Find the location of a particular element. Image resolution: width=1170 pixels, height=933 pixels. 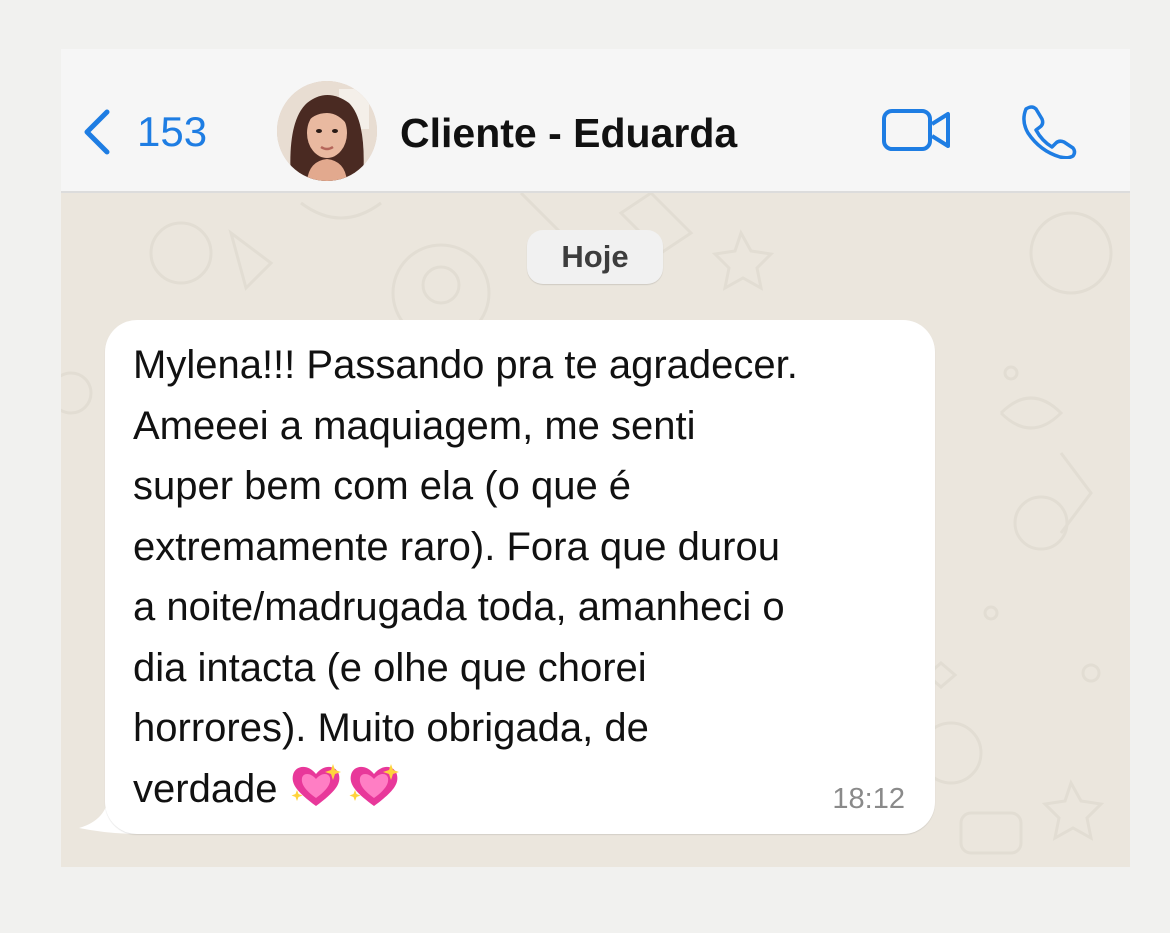

back-button: 153 is located at coordinates (144, 132).